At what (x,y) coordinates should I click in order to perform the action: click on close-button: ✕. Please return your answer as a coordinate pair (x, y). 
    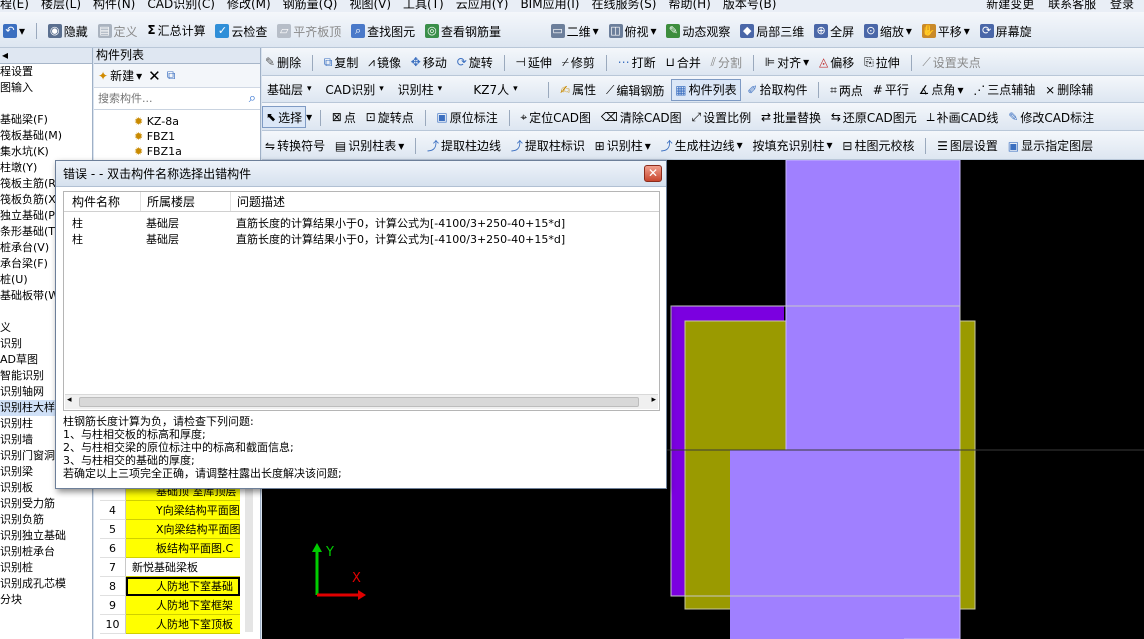
    Looking at the image, I should click on (653, 173).